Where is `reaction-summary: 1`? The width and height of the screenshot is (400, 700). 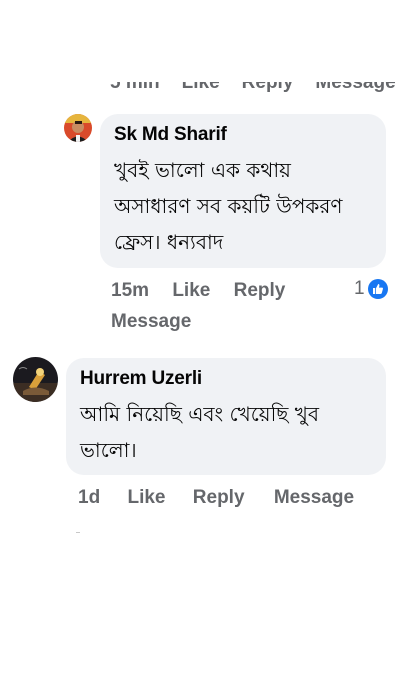 reaction-summary: 1 is located at coordinates (371, 289).